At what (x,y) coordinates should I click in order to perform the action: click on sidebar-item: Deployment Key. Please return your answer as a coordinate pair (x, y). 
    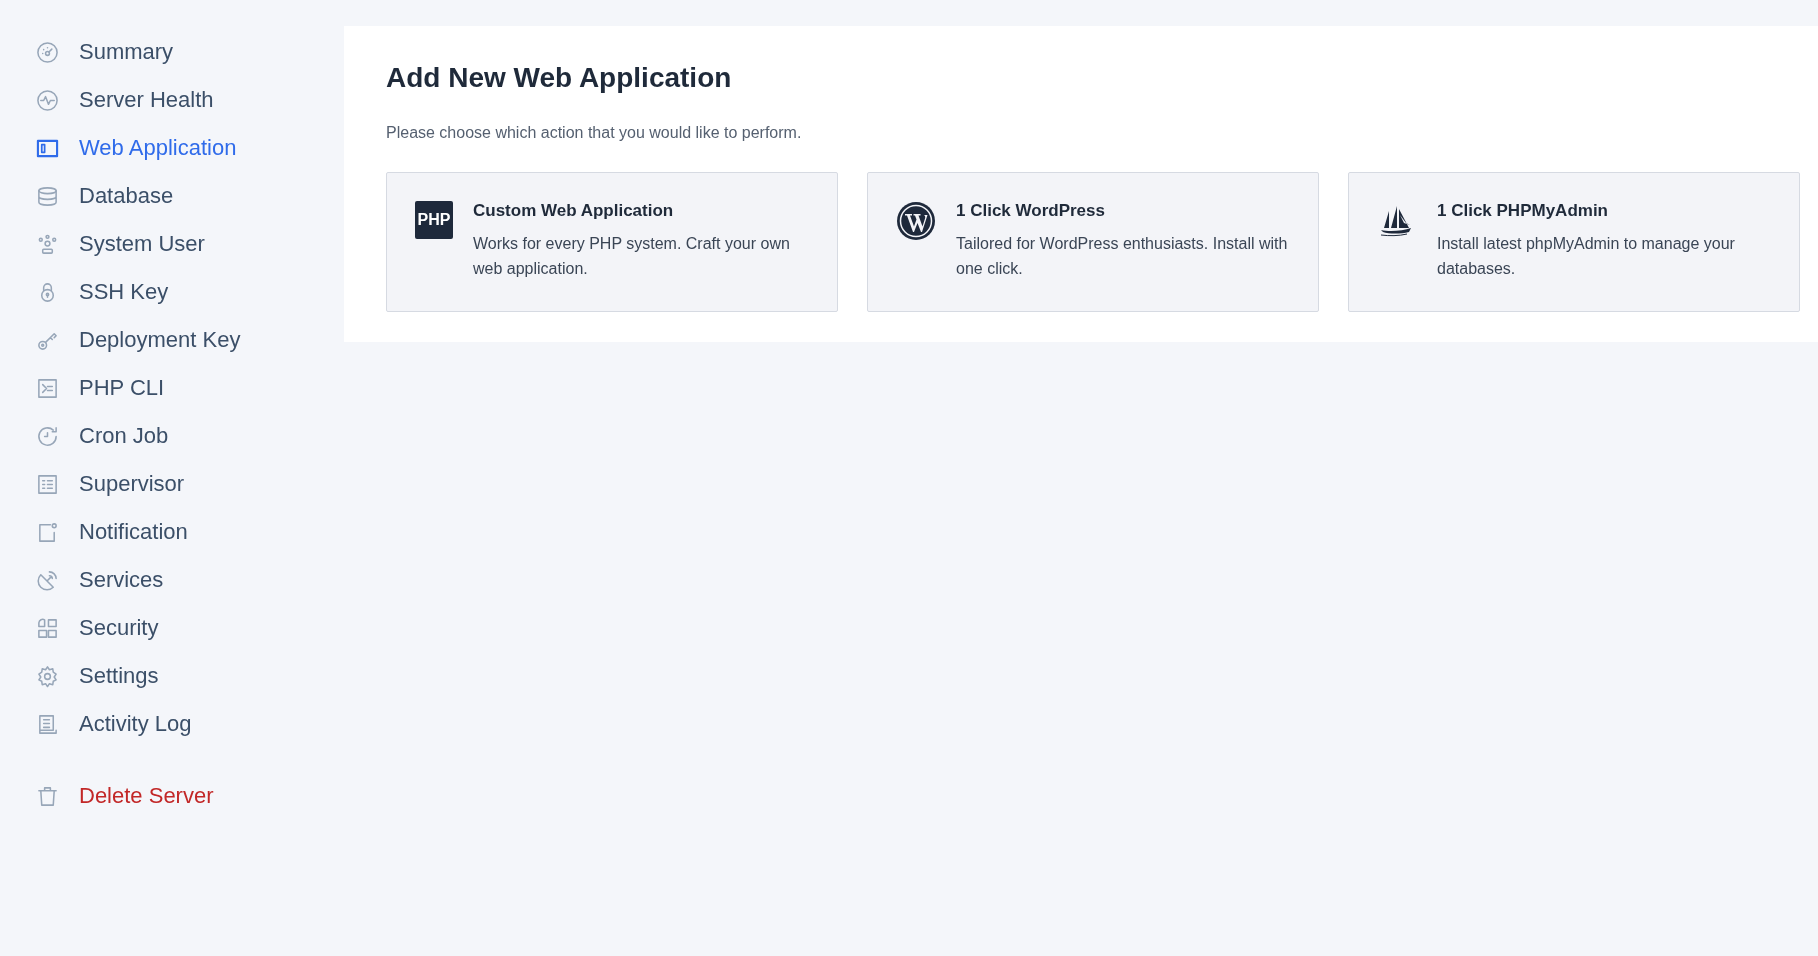
    Looking at the image, I should click on (190, 340).